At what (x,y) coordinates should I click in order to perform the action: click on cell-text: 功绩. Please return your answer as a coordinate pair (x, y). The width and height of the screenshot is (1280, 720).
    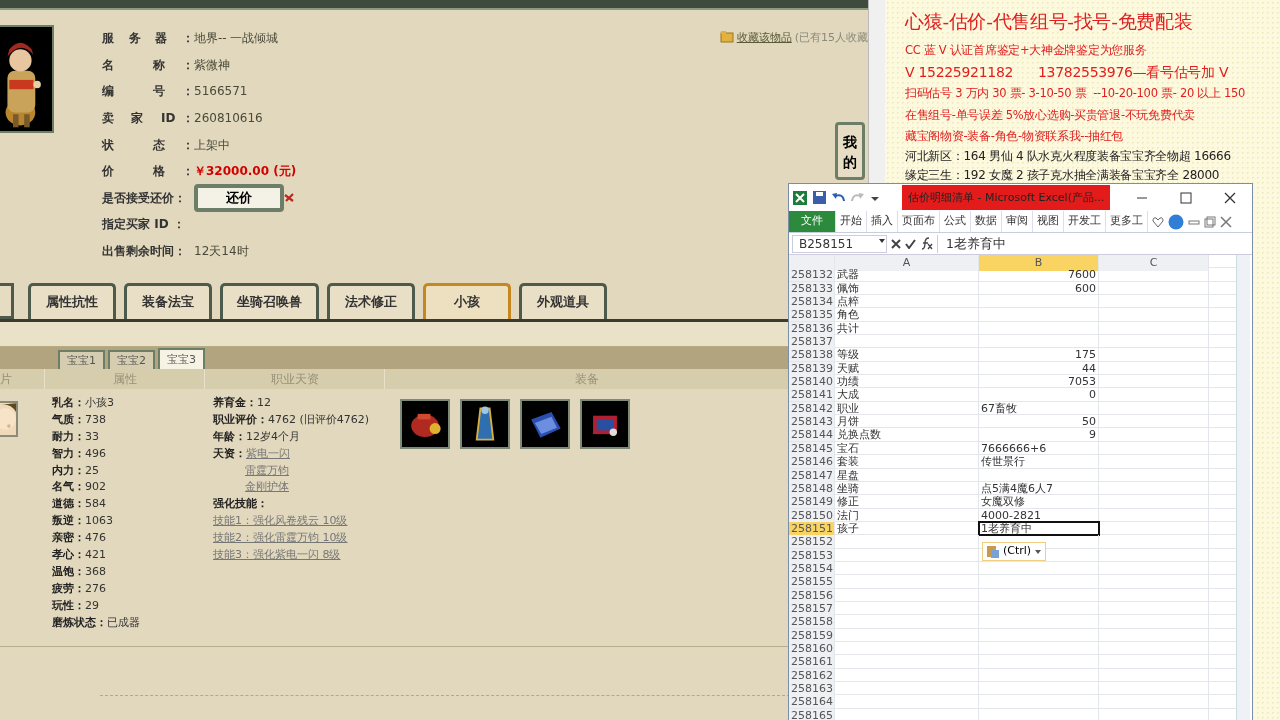
    Looking at the image, I should click on (848, 382).